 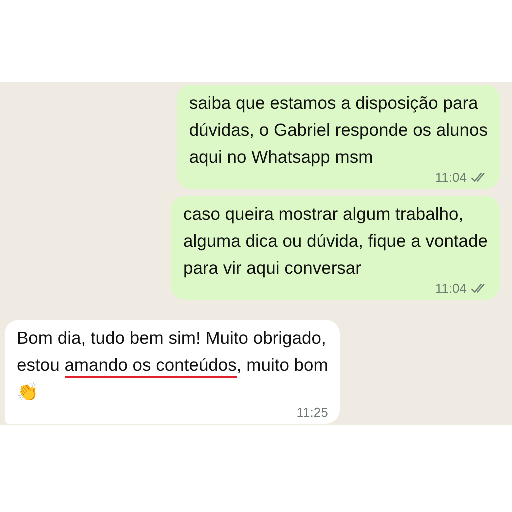 I want to click on message-text: saiba que estamos a disposição para dúvidas, o Gabriel responde os alunos aqui no Whatsapp msm, so click(x=338, y=130).